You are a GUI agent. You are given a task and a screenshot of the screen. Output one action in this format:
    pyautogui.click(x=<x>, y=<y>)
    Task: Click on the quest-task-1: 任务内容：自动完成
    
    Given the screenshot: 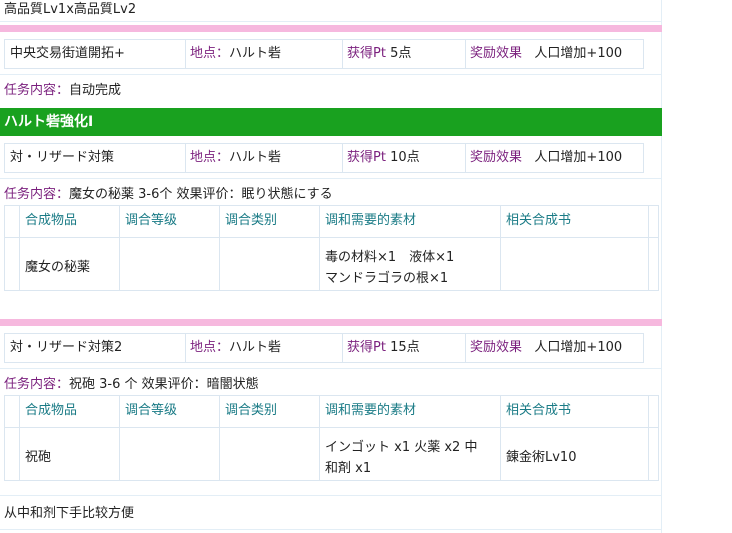 What is the action you would take?
    pyautogui.click(x=63, y=90)
    